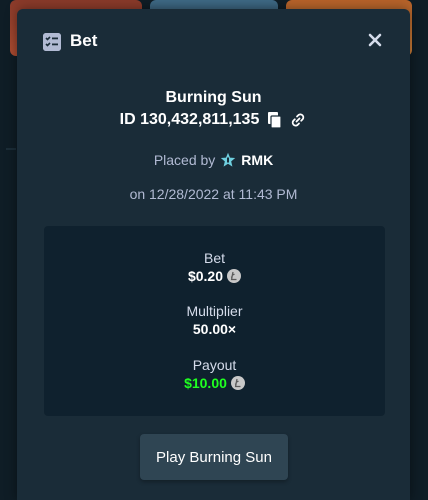 The width and height of the screenshot is (428, 500). I want to click on multiplier-value: 50.00×, so click(214, 329).